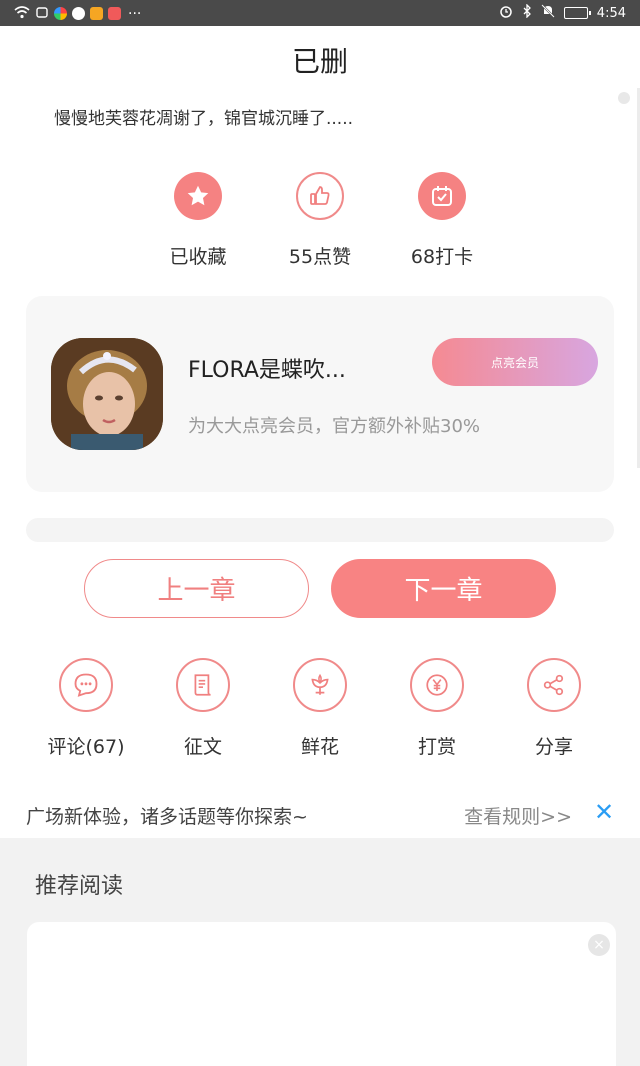 This screenshot has height=1066, width=640. What do you see at coordinates (518, 815) in the screenshot?
I see `view-rules-link: 查看规则>>` at bounding box center [518, 815].